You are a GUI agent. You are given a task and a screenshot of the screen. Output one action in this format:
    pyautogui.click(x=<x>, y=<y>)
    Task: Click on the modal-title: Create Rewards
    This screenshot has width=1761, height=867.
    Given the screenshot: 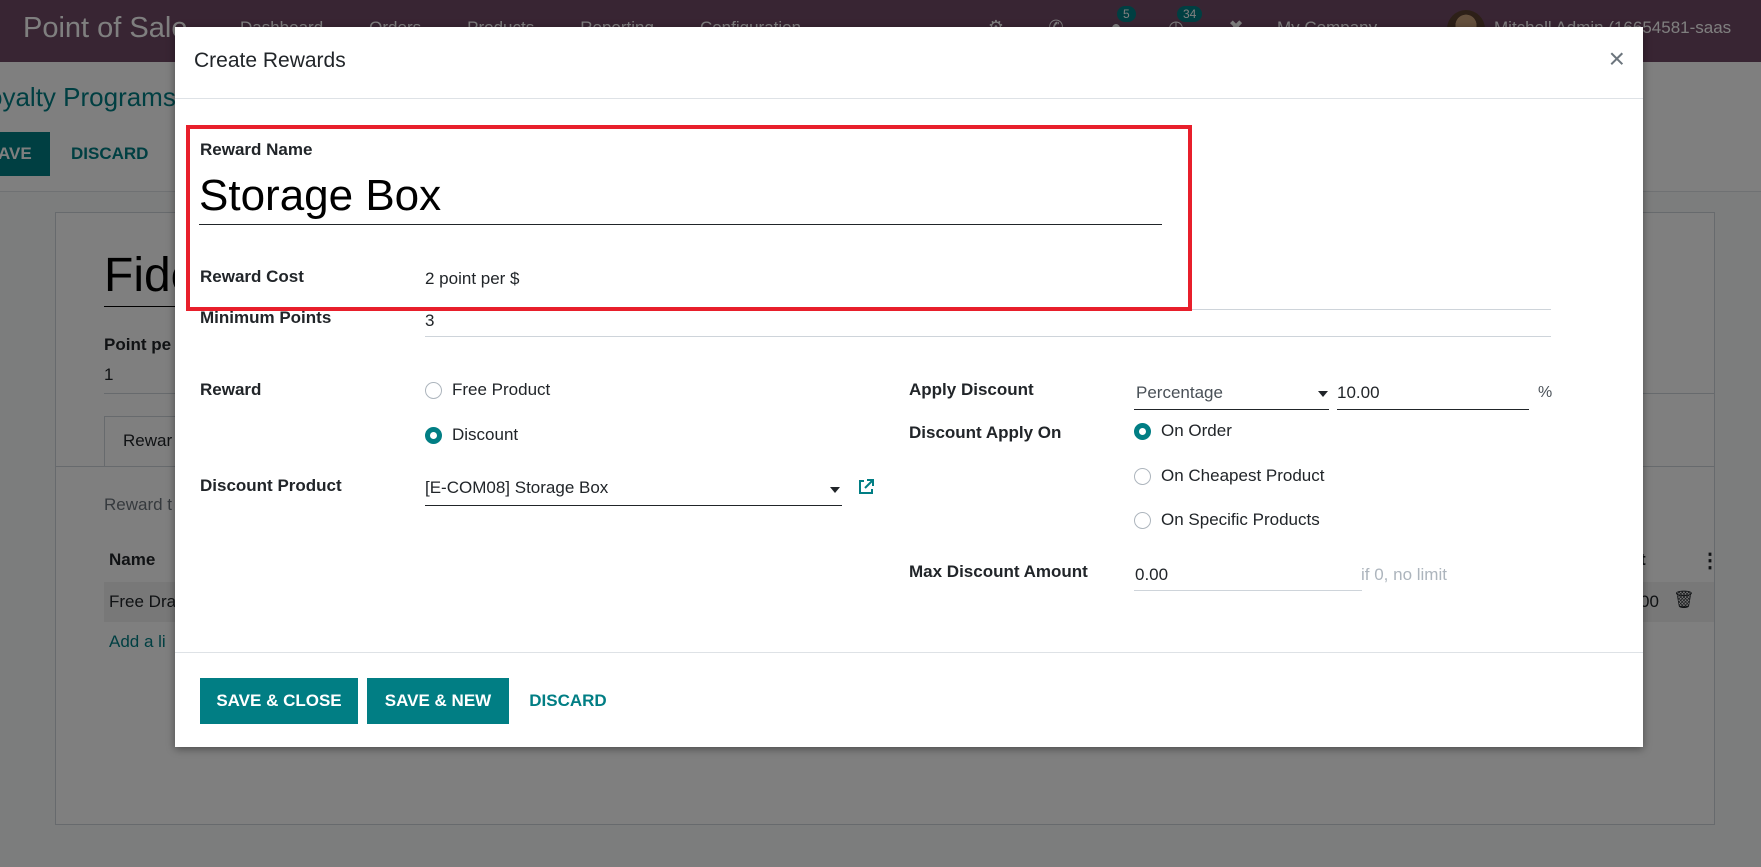 What is the action you would take?
    pyautogui.click(x=270, y=60)
    